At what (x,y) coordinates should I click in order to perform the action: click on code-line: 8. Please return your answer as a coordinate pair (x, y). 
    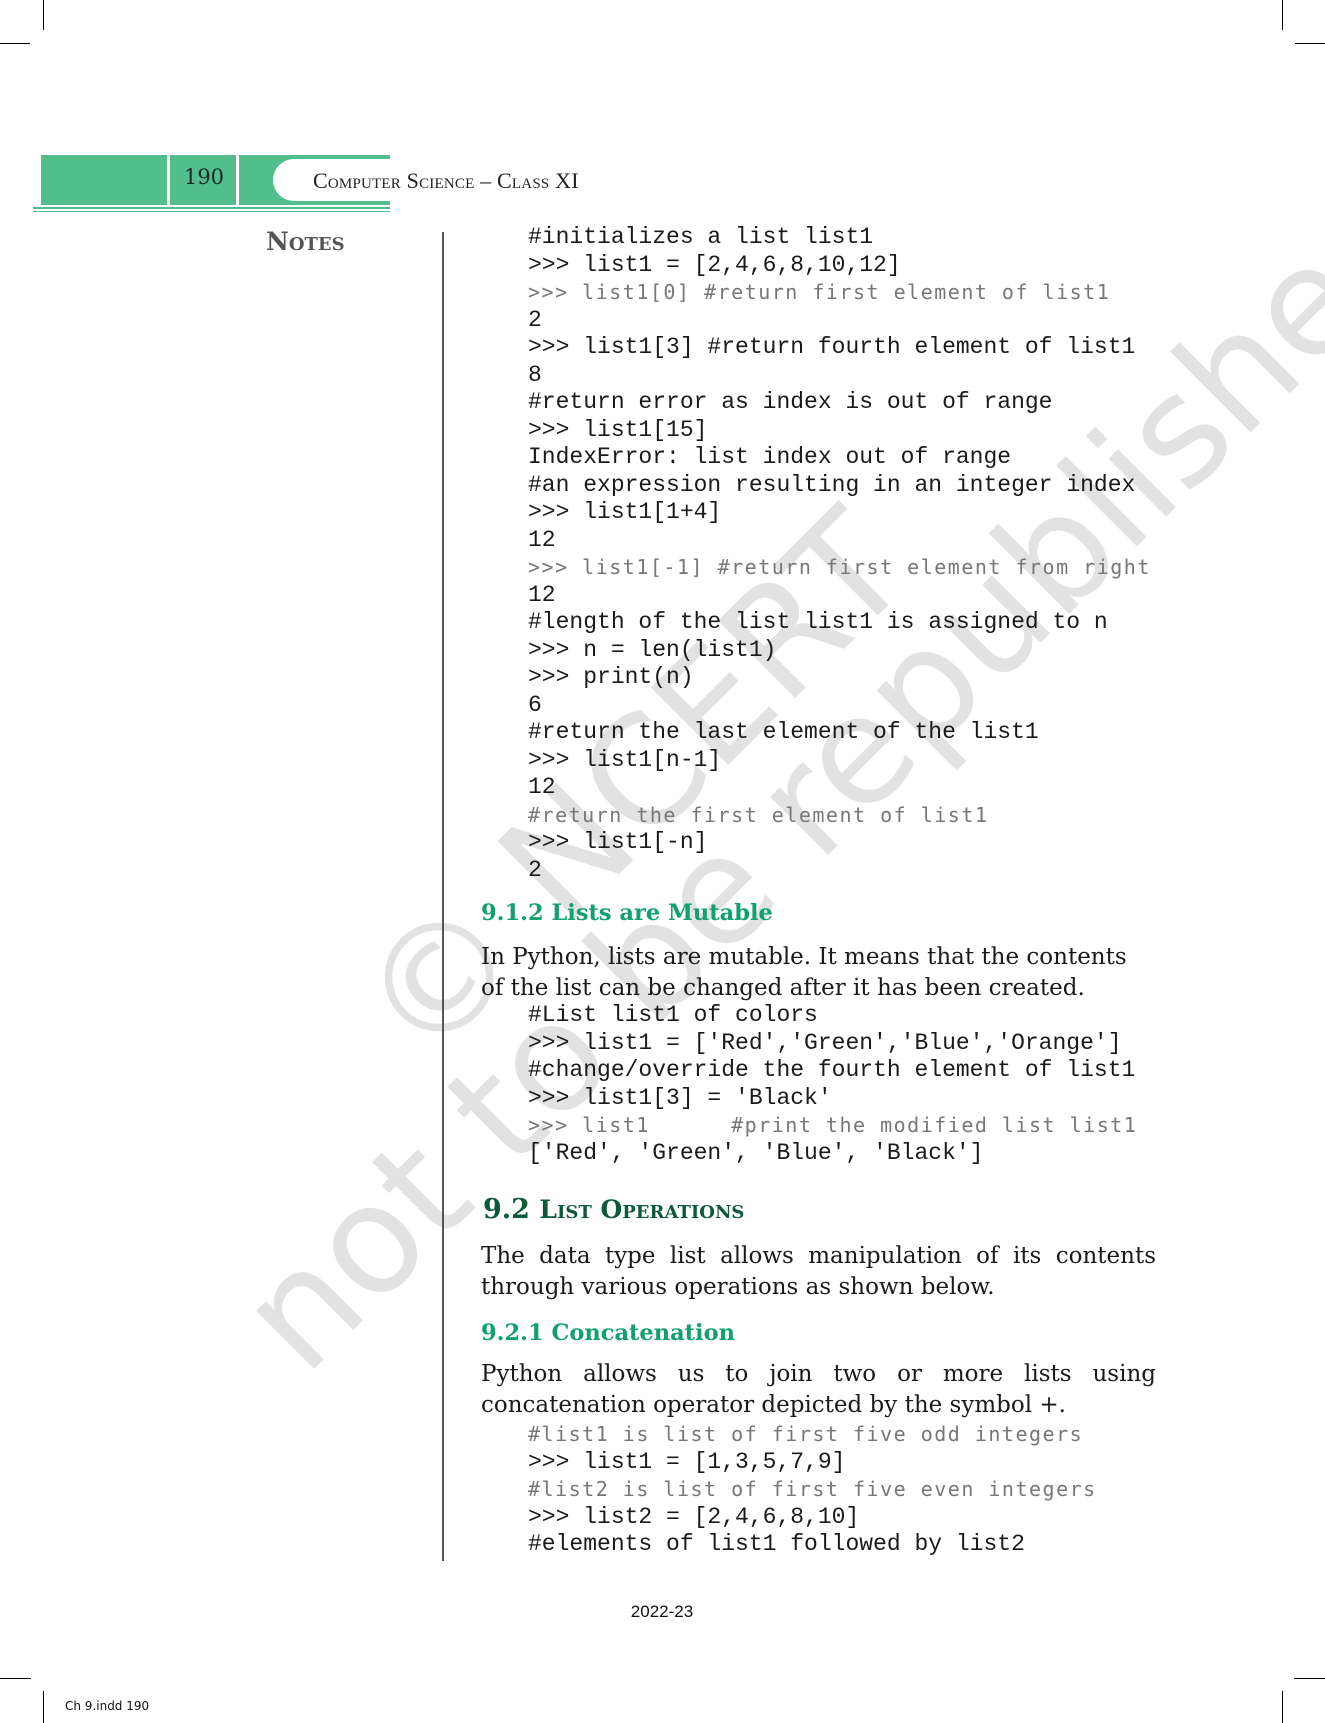
    Looking at the image, I should click on (535, 374).